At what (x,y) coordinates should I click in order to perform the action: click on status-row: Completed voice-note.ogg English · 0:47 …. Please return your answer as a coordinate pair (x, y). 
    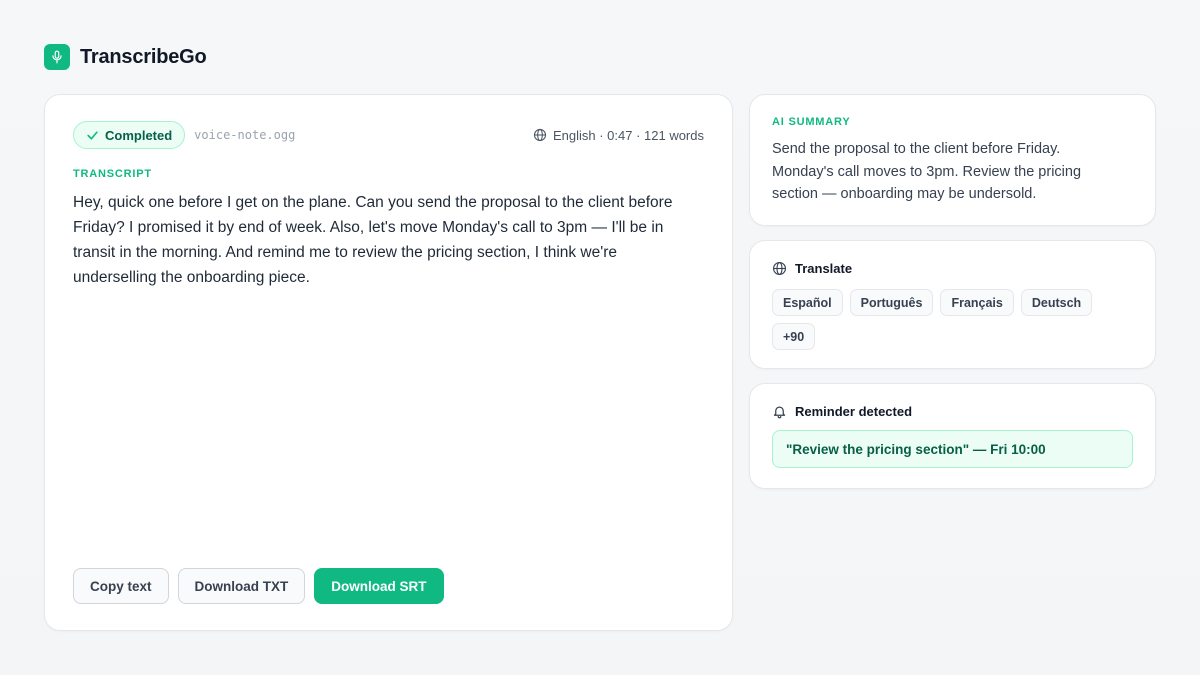
    Looking at the image, I should click on (388, 135).